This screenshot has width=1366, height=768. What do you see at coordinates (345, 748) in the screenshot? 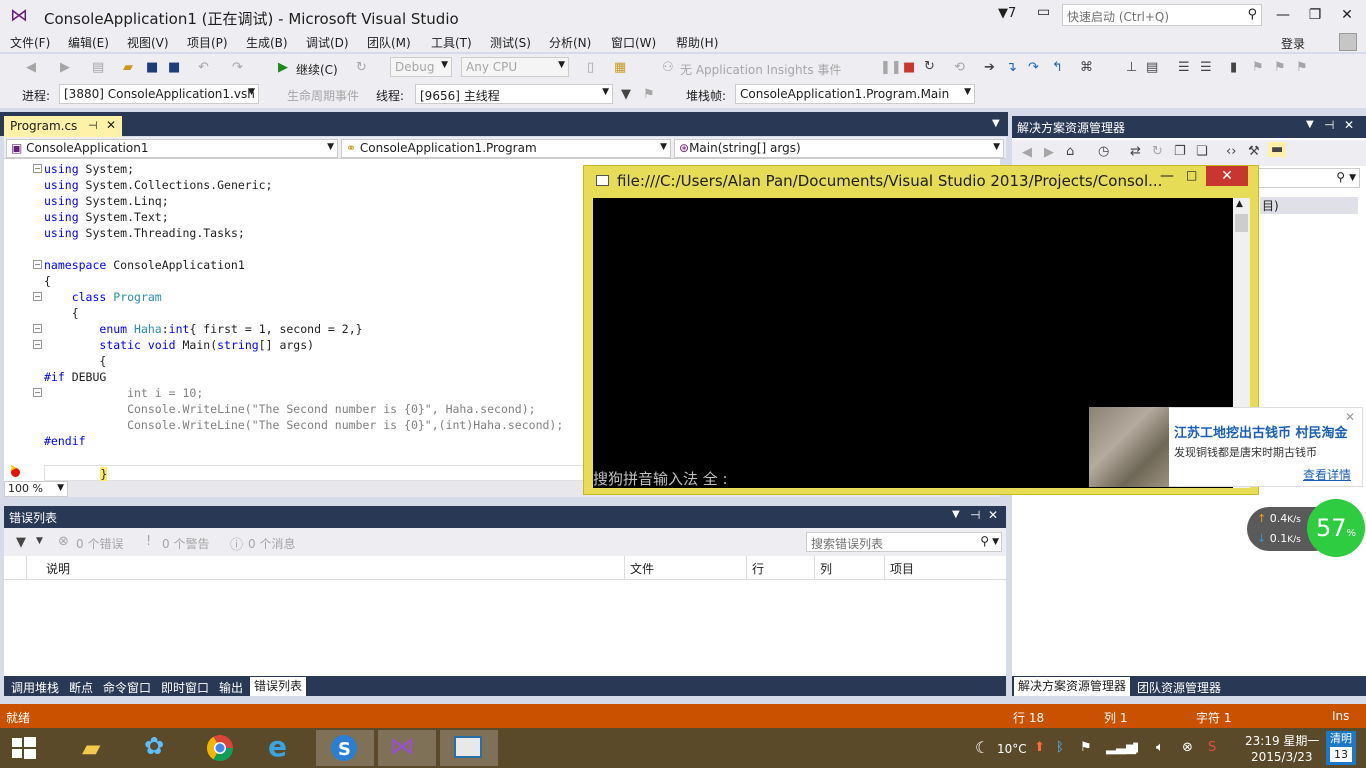
I see `taskbar-sogou: S` at bounding box center [345, 748].